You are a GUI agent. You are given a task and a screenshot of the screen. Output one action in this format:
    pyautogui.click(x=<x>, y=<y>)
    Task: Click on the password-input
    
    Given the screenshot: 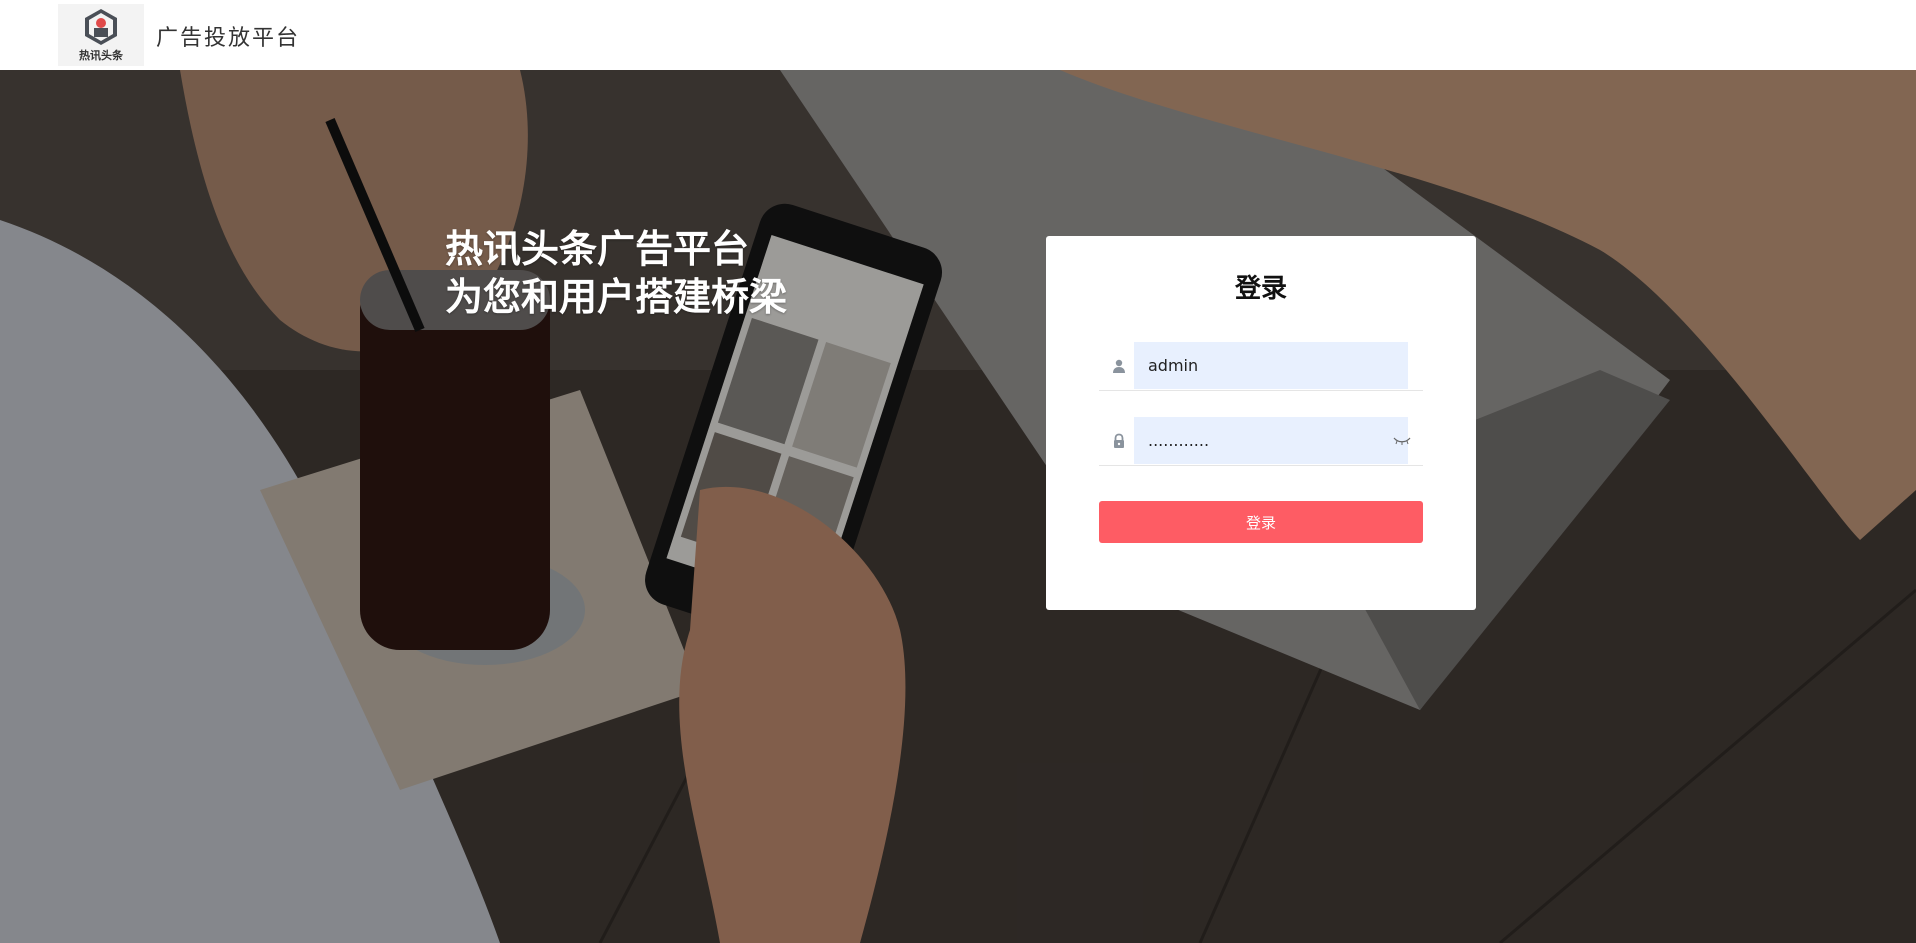 What is the action you would take?
    pyautogui.click(x=1271, y=440)
    